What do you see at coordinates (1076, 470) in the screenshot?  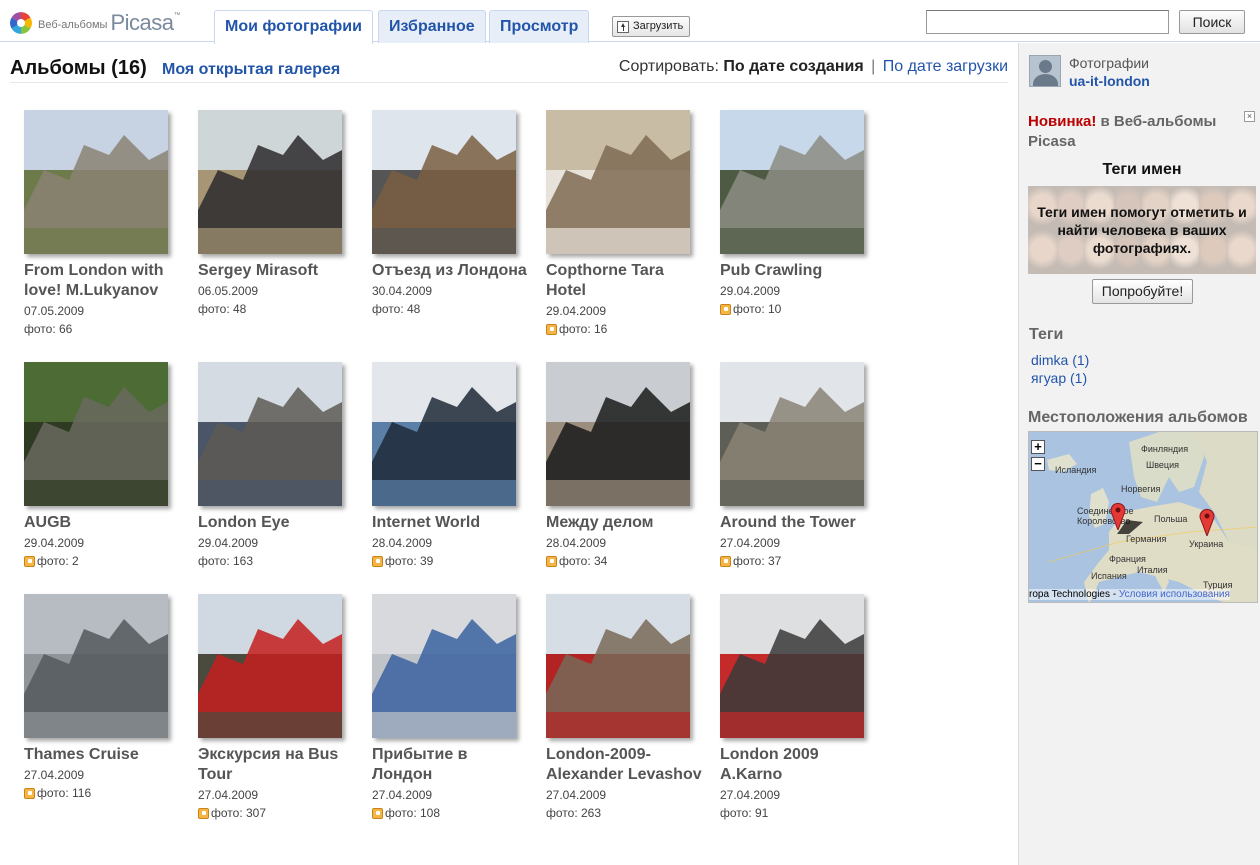 I see `map-label: Исландия` at bounding box center [1076, 470].